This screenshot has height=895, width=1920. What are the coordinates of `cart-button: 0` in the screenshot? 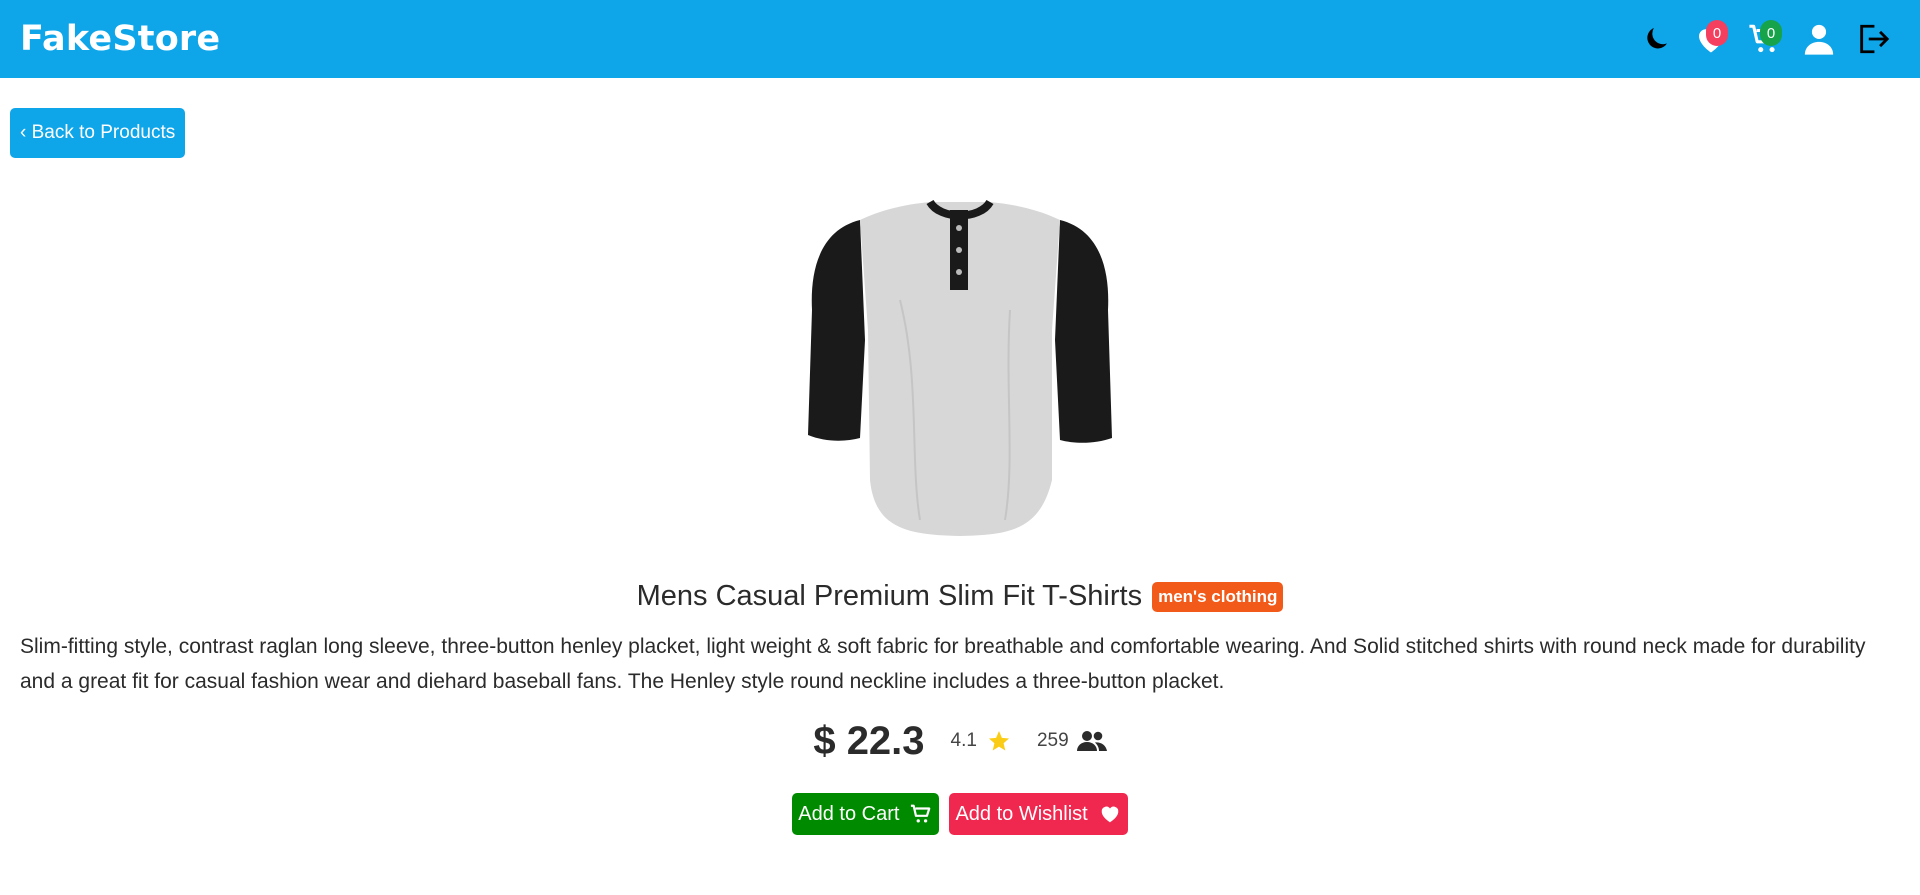 It's located at (1765, 39).